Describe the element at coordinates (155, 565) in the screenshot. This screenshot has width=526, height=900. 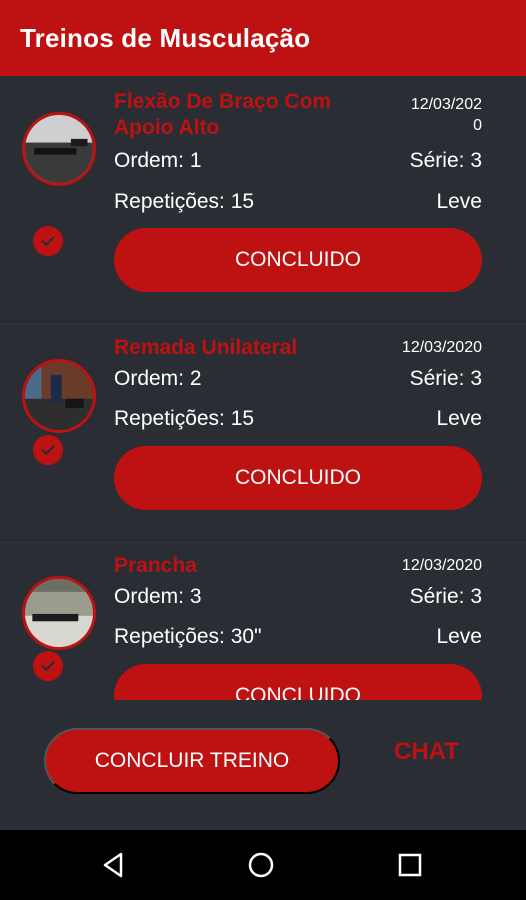
I see `exercise-title: Prancha` at that location.